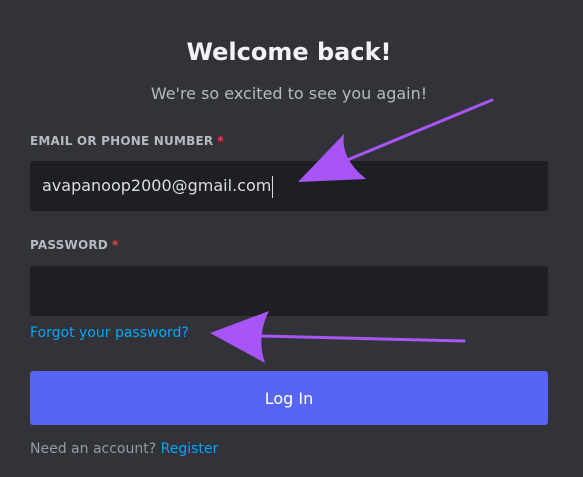 This screenshot has width=583, height=477. I want to click on annotation-arrow-forgot, so click(338, 337).